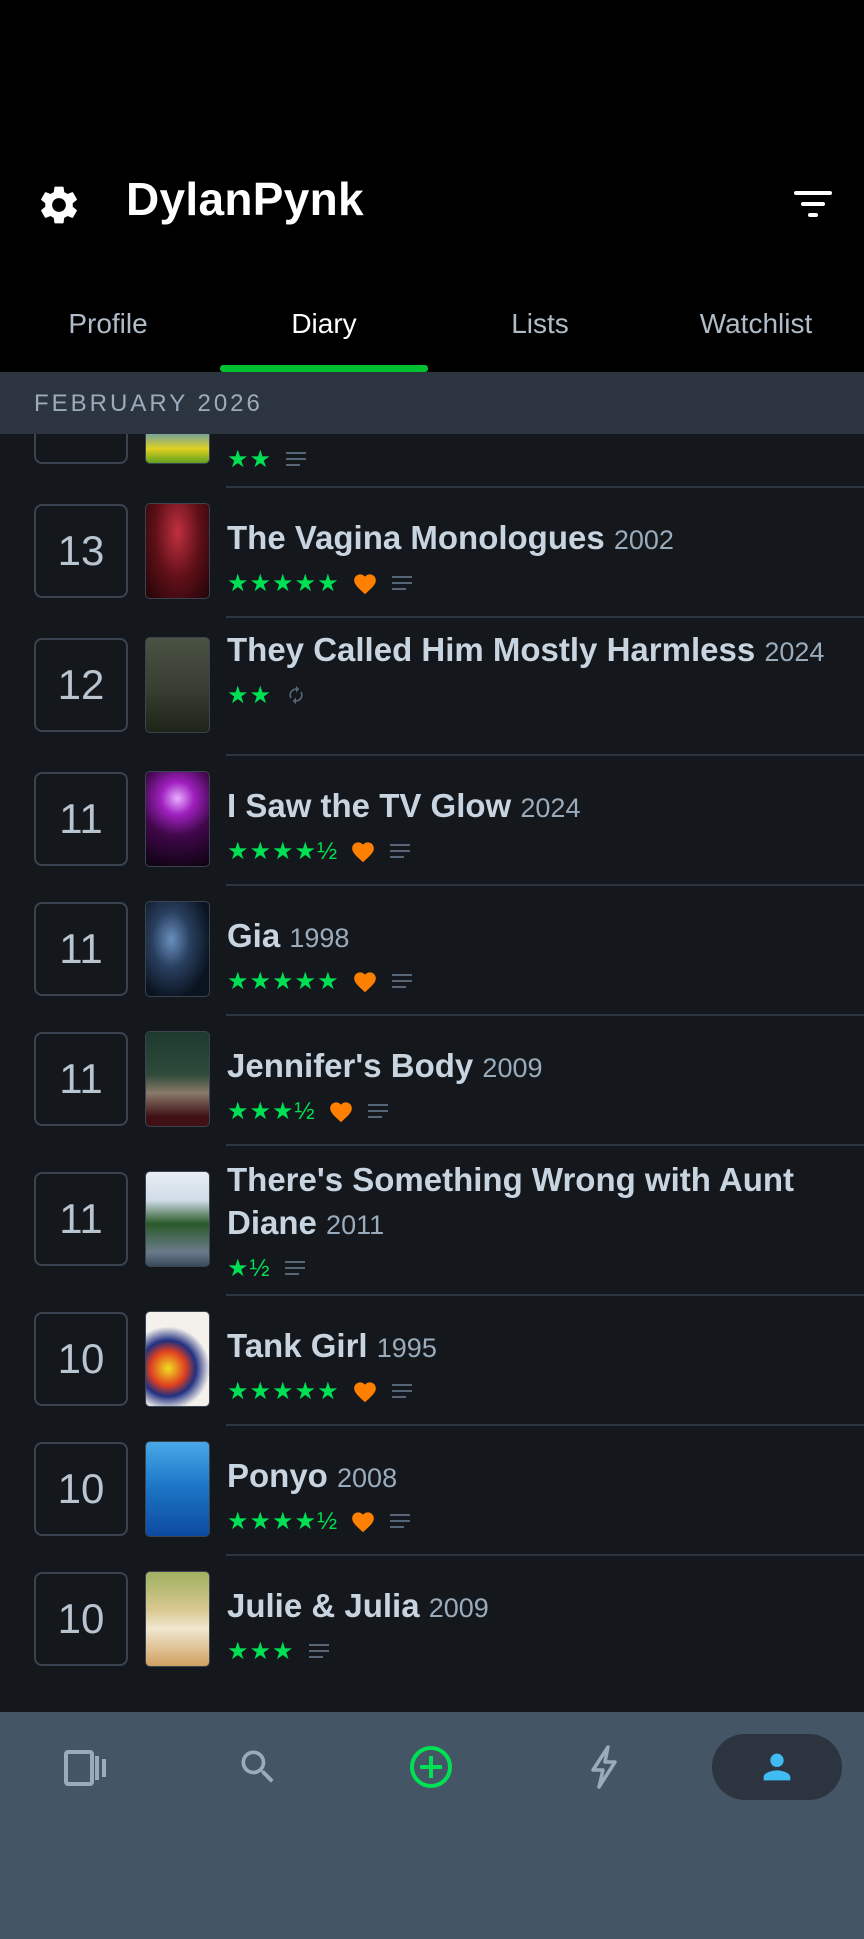 Image resolution: width=864 pixels, height=1939 pixels. I want to click on tab-bar: Profile Diary Lists Watchlist, so click(432, 334).